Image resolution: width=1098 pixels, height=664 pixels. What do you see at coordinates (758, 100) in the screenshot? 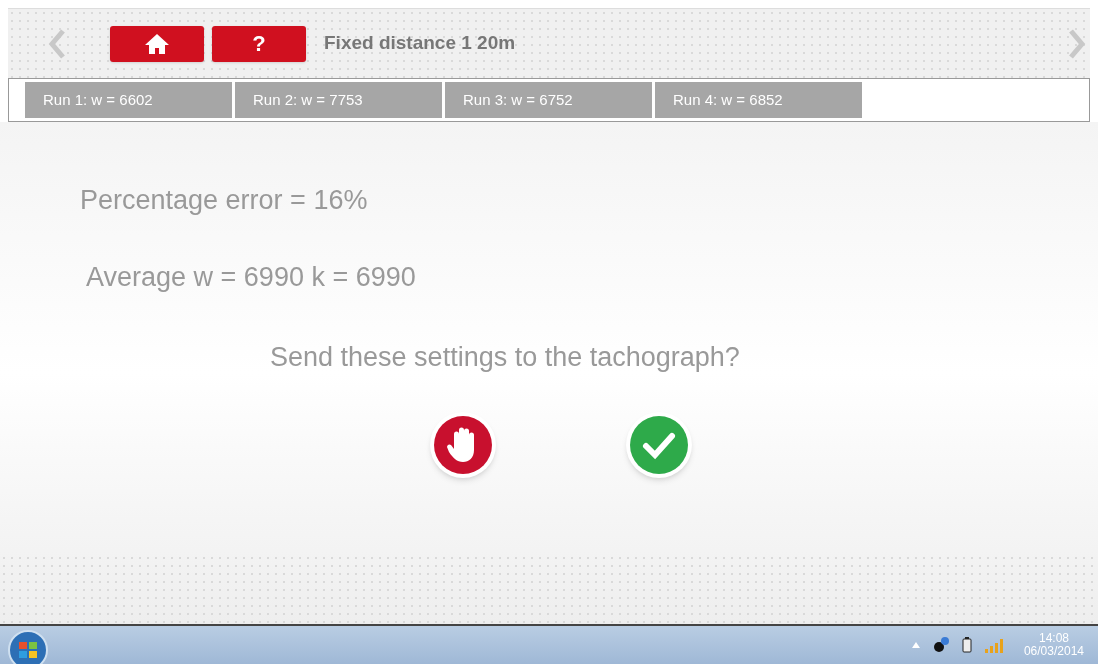
I see `run-tab: Run 4: w = 6852` at bounding box center [758, 100].